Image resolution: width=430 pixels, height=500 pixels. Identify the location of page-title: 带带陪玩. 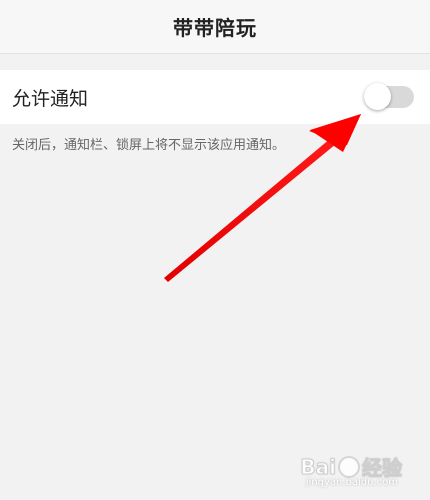
(215, 28).